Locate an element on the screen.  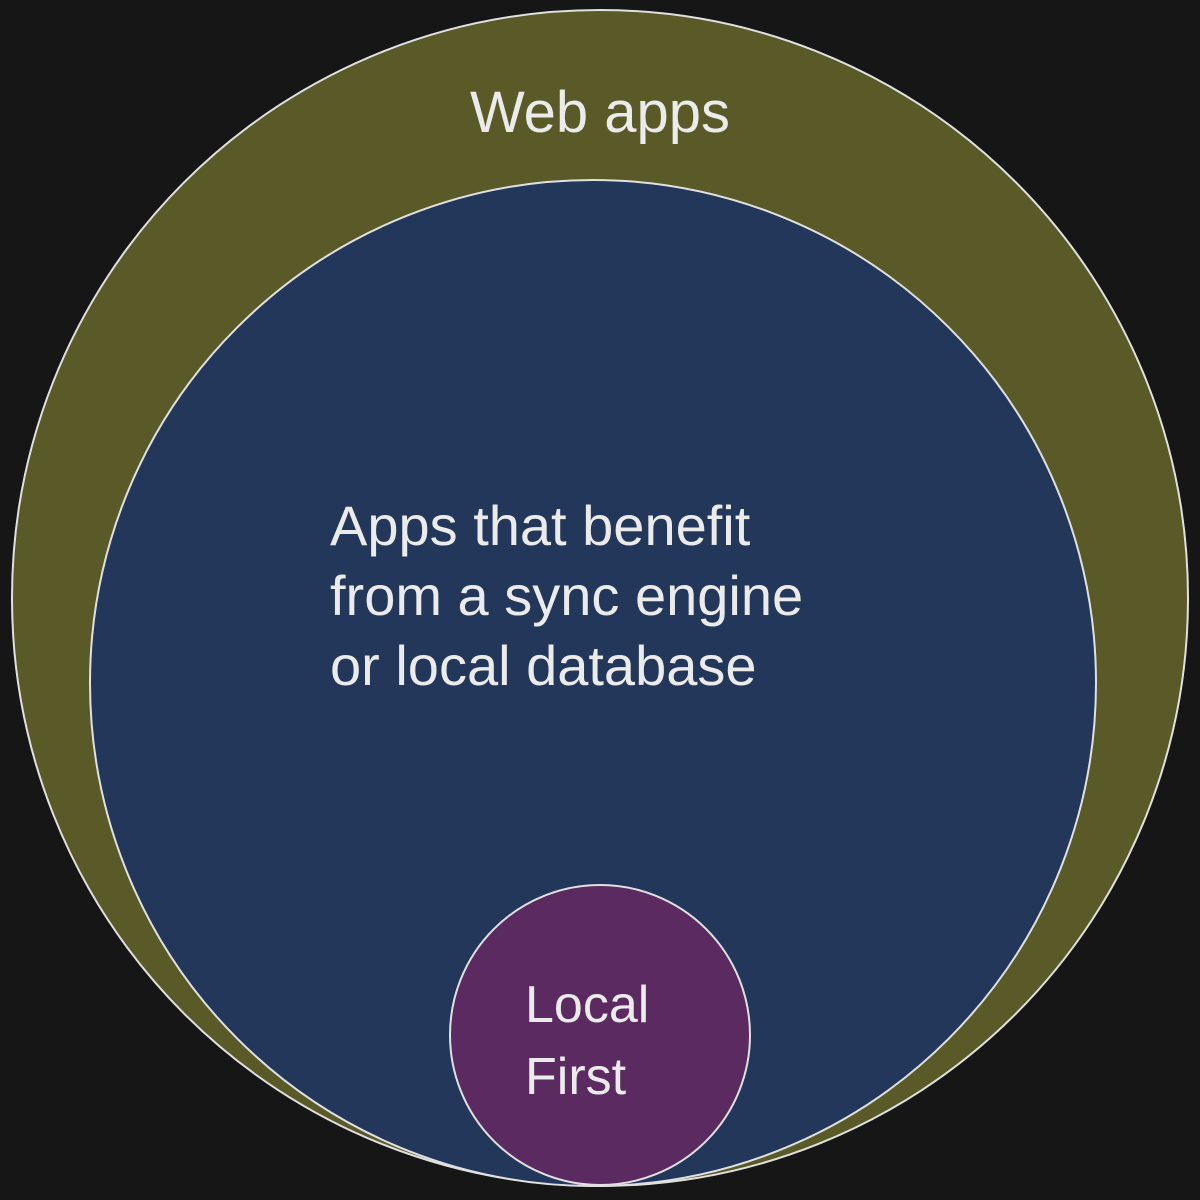
web-apps-label-line: Web apps is located at coordinates (600, 112).